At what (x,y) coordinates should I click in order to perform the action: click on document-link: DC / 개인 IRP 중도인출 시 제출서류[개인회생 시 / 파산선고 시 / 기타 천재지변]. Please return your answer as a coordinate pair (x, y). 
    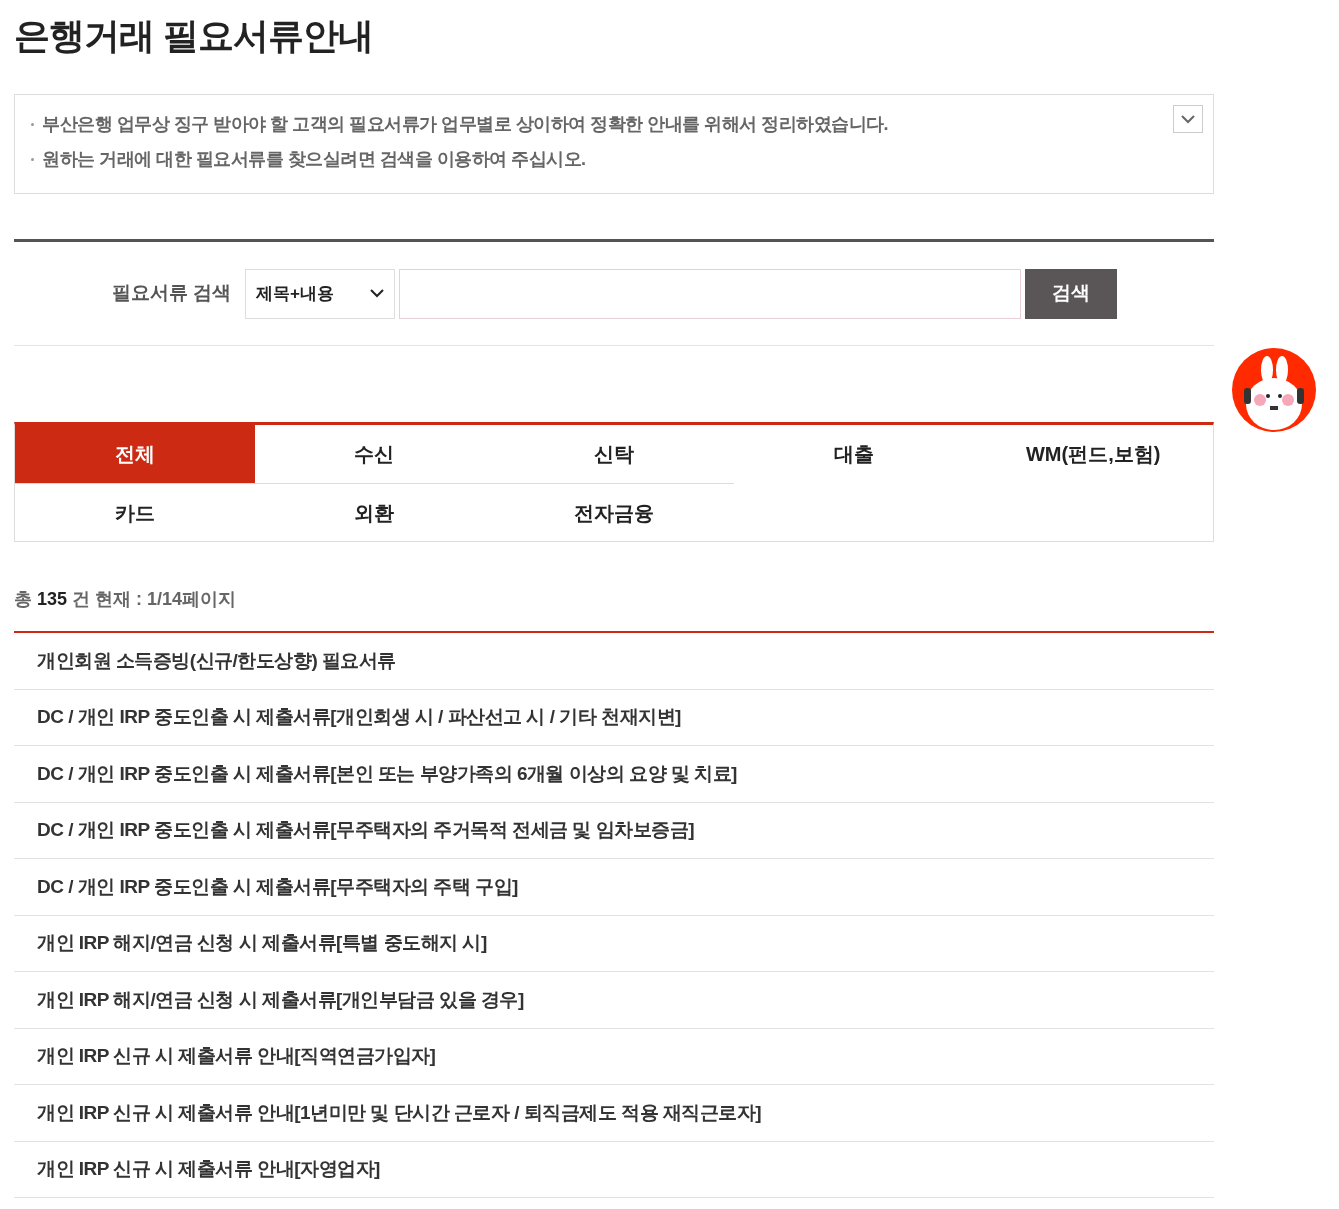
    Looking at the image, I should click on (359, 717).